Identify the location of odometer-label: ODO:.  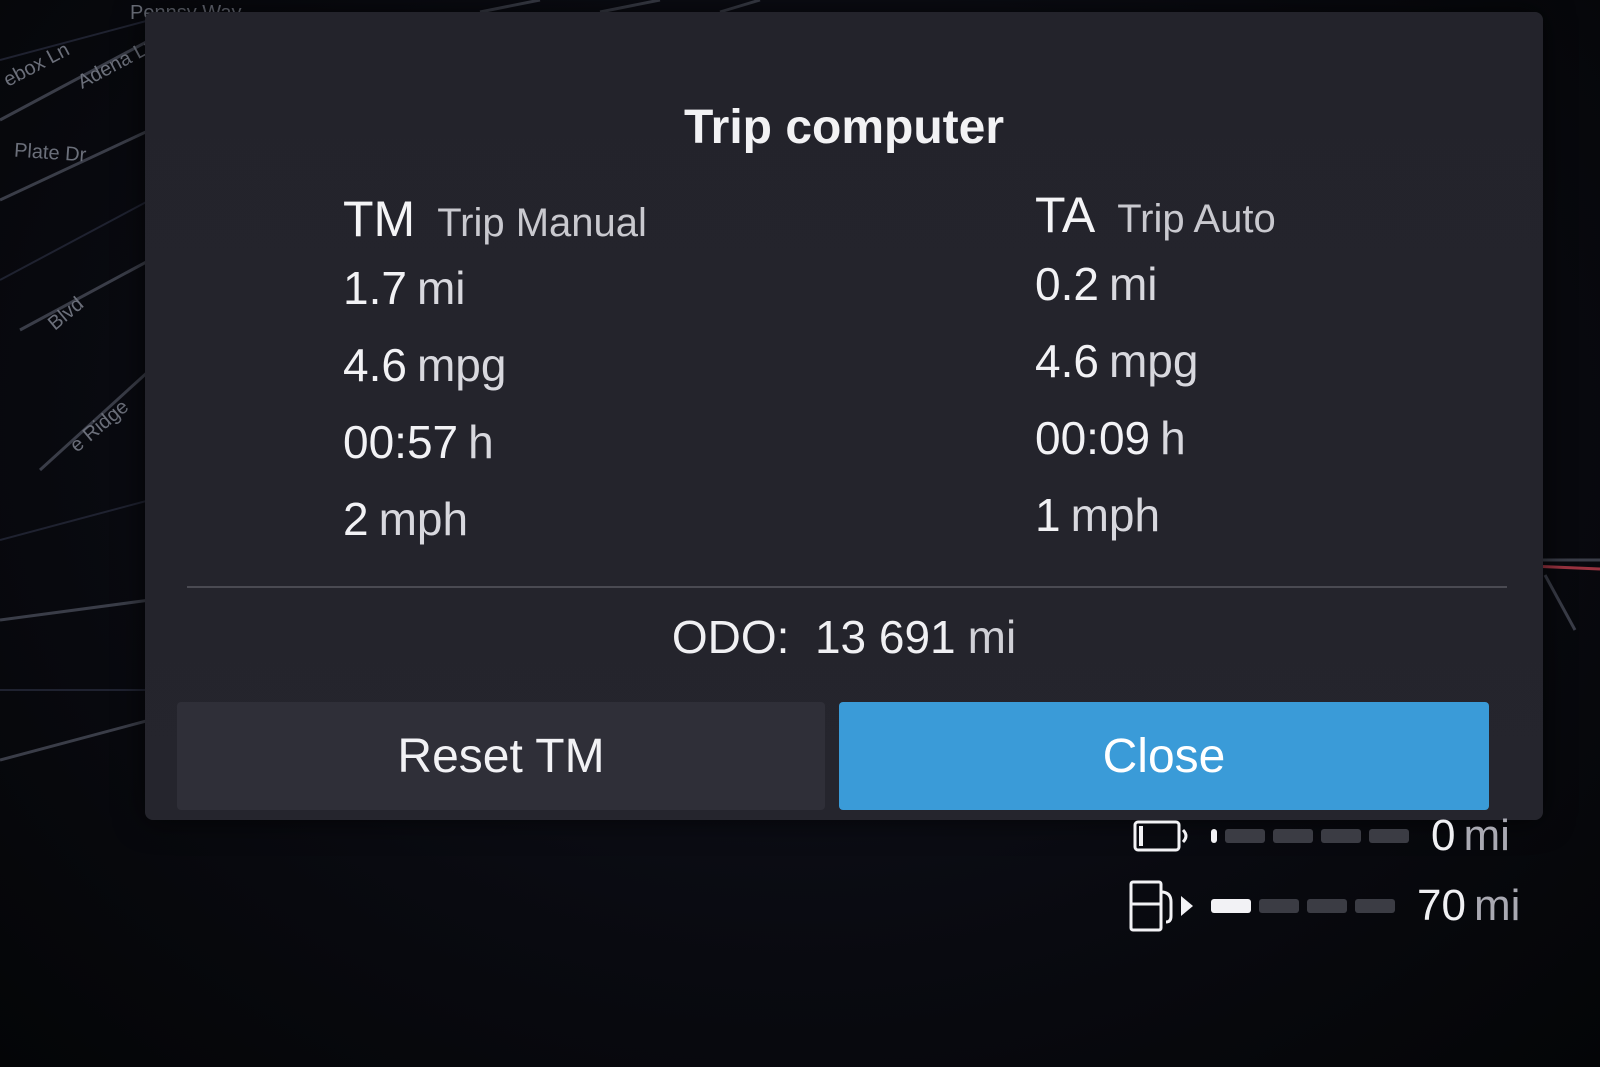
(730, 637).